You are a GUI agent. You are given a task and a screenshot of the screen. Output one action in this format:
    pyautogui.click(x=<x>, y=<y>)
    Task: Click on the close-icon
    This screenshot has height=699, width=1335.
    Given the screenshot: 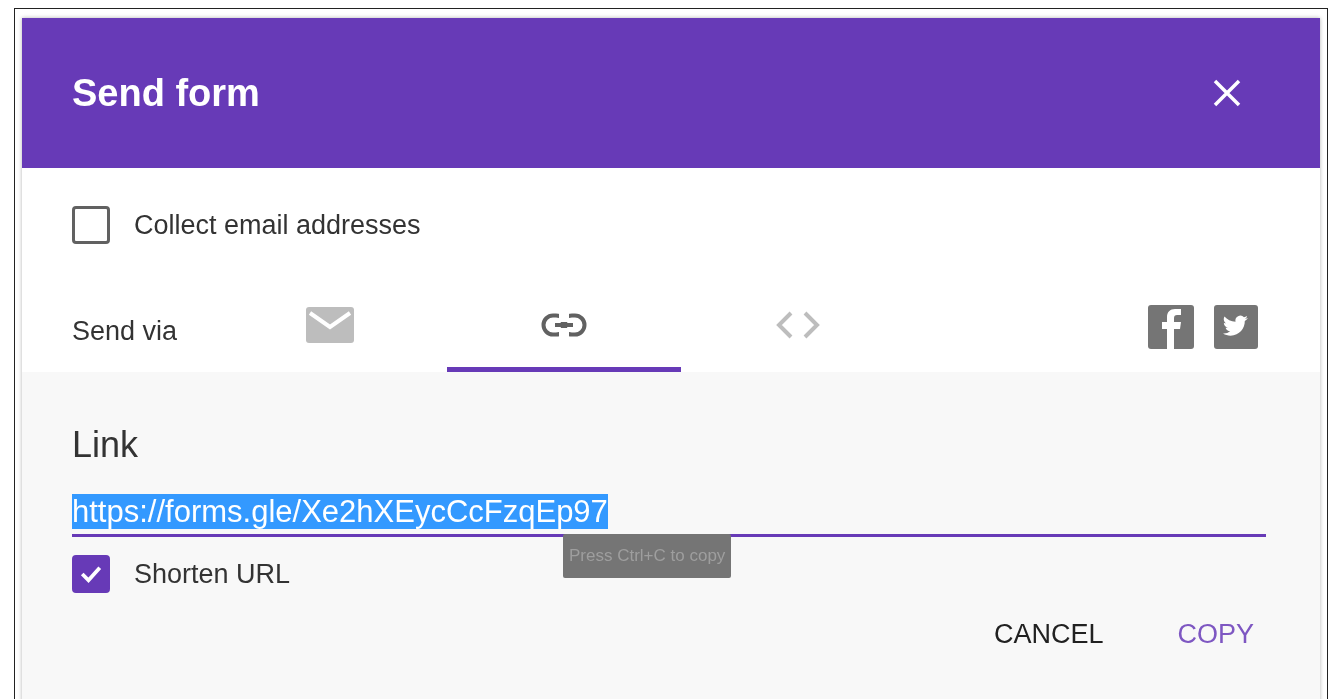 What is the action you would take?
    pyautogui.click(x=1227, y=93)
    